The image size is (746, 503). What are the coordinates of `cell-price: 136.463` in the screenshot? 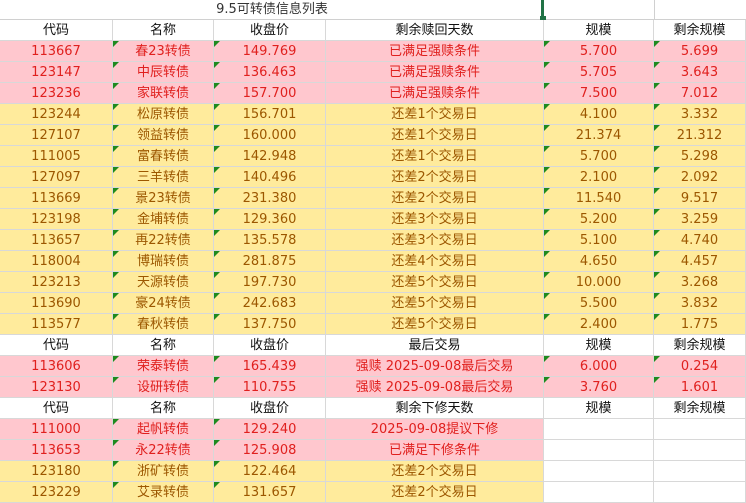 It's located at (270, 72).